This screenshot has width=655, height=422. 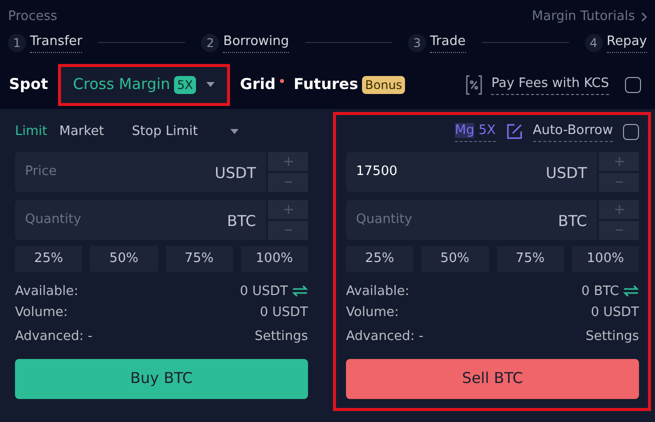 What do you see at coordinates (350, 85) in the screenshot?
I see `product-tab: Futures Bonus` at bounding box center [350, 85].